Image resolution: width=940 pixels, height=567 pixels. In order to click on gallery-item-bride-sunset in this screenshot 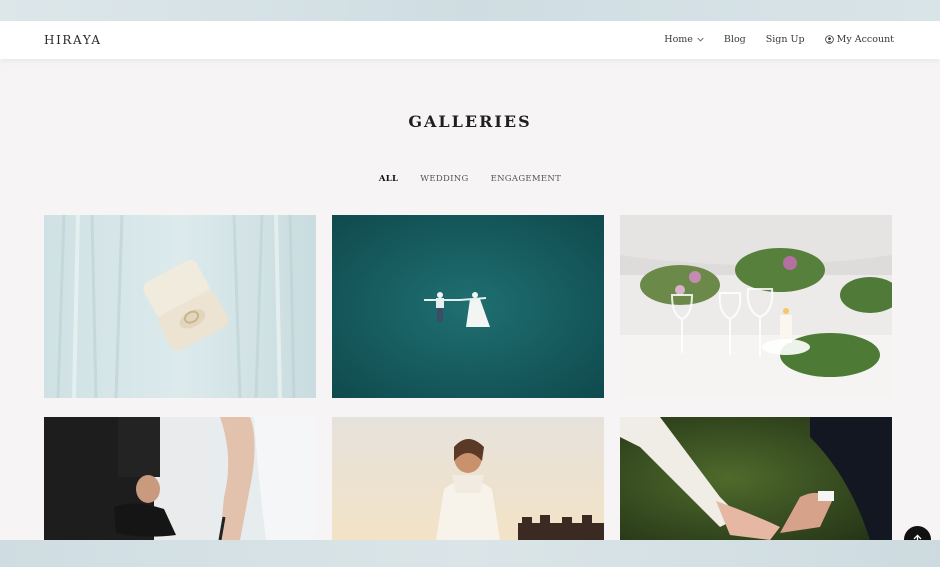, I will do `click(468, 478)`.